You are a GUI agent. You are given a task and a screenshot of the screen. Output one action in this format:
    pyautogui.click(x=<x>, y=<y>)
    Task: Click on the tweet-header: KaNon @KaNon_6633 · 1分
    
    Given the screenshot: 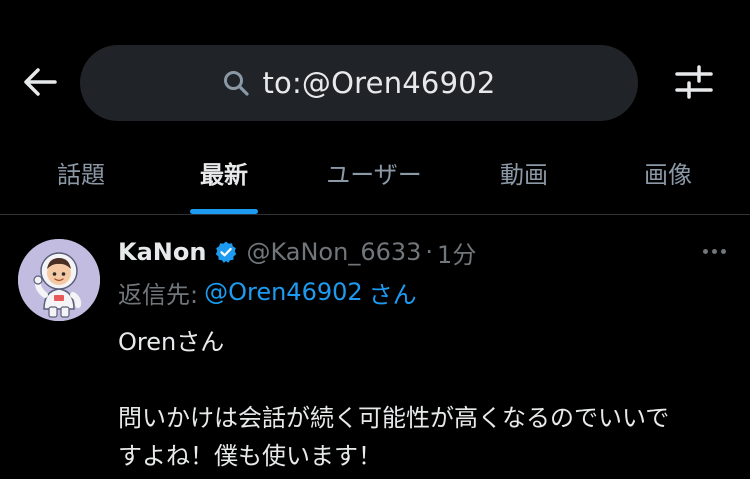 What is the action you would take?
    pyautogui.click(x=297, y=252)
    